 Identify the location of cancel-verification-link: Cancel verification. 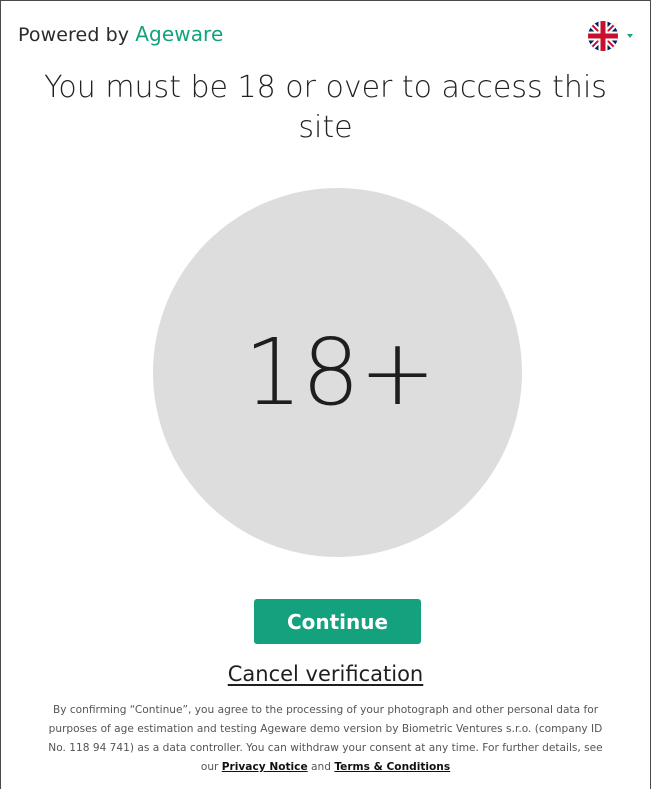
(325, 674).